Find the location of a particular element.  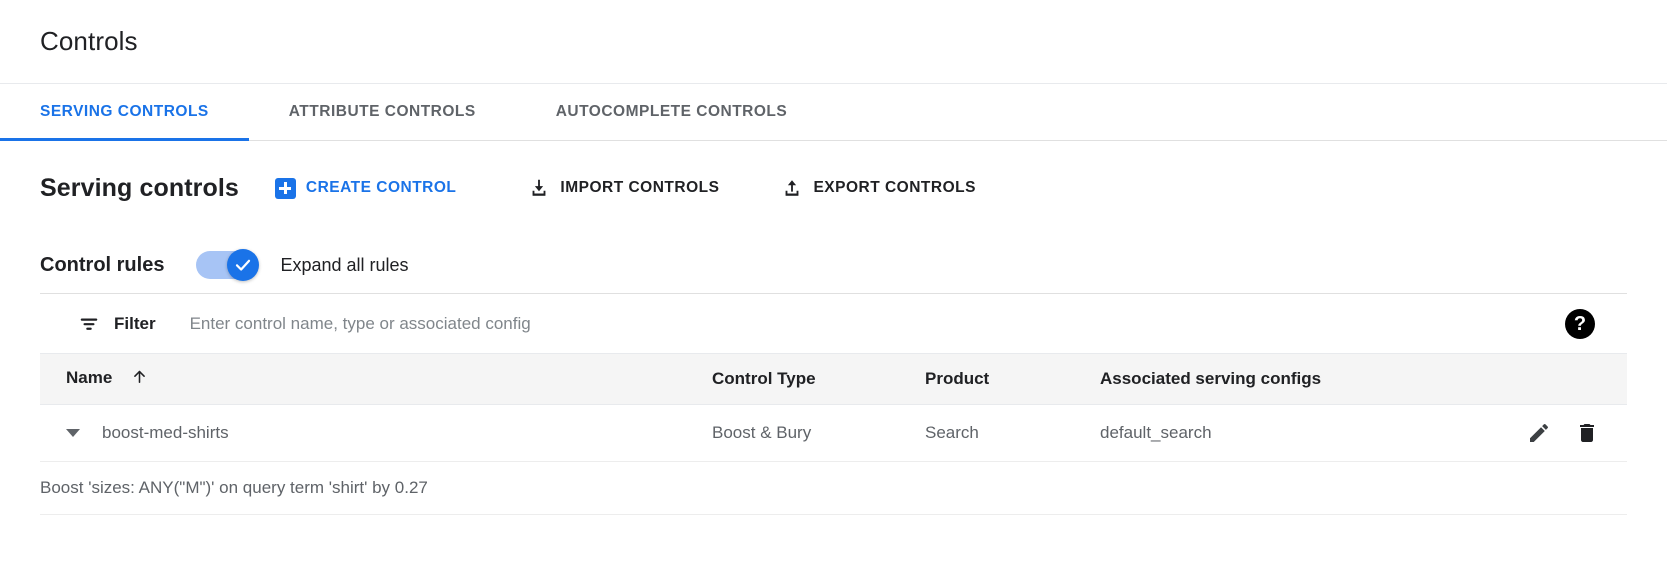

import-controls-button: IMPORT CONTROLS is located at coordinates (623, 188).